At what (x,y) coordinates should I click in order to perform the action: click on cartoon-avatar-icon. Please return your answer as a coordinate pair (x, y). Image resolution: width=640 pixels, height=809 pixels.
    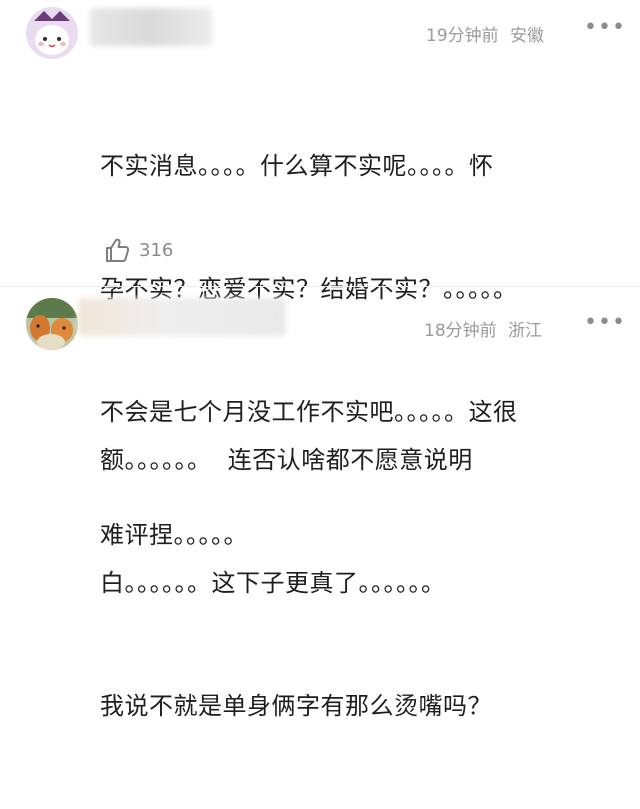
    Looking at the image, I should click on (52, 33).